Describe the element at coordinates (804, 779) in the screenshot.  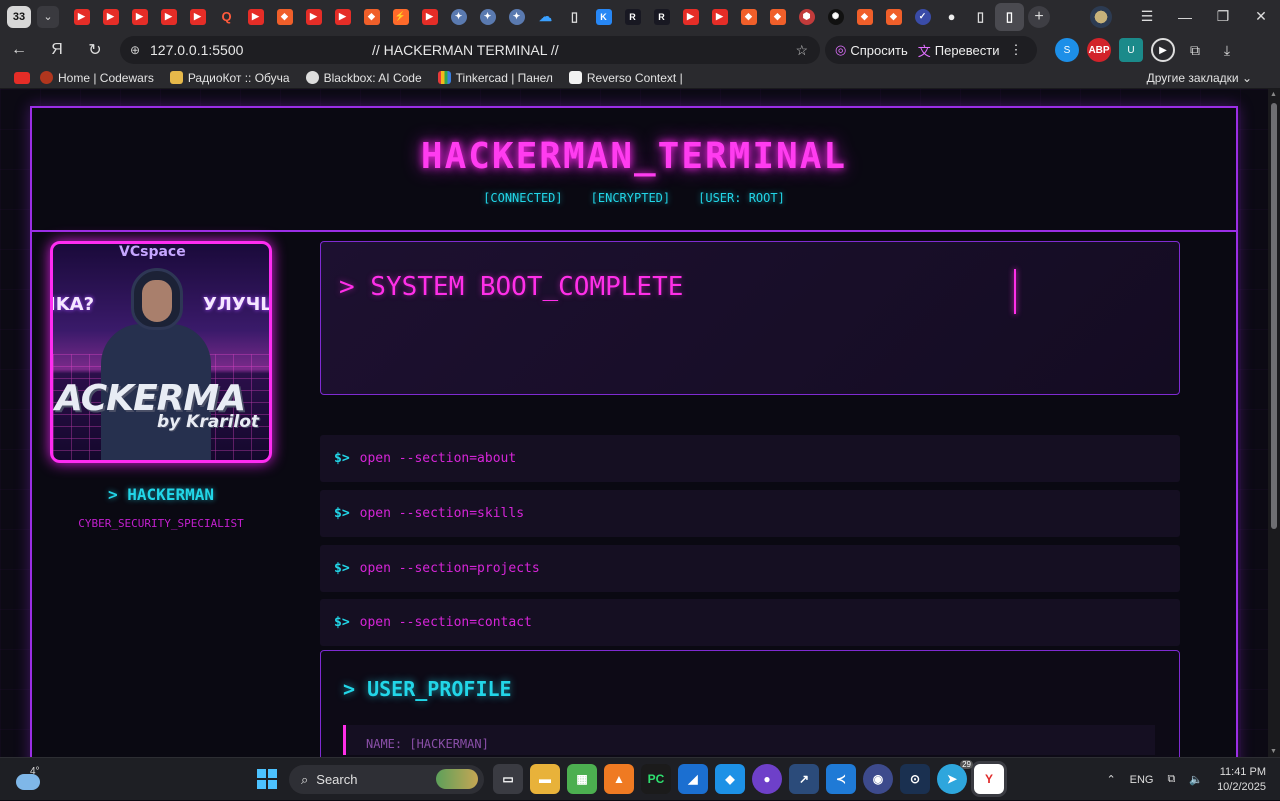
I see `app-chart-icon: ↗` at that location.